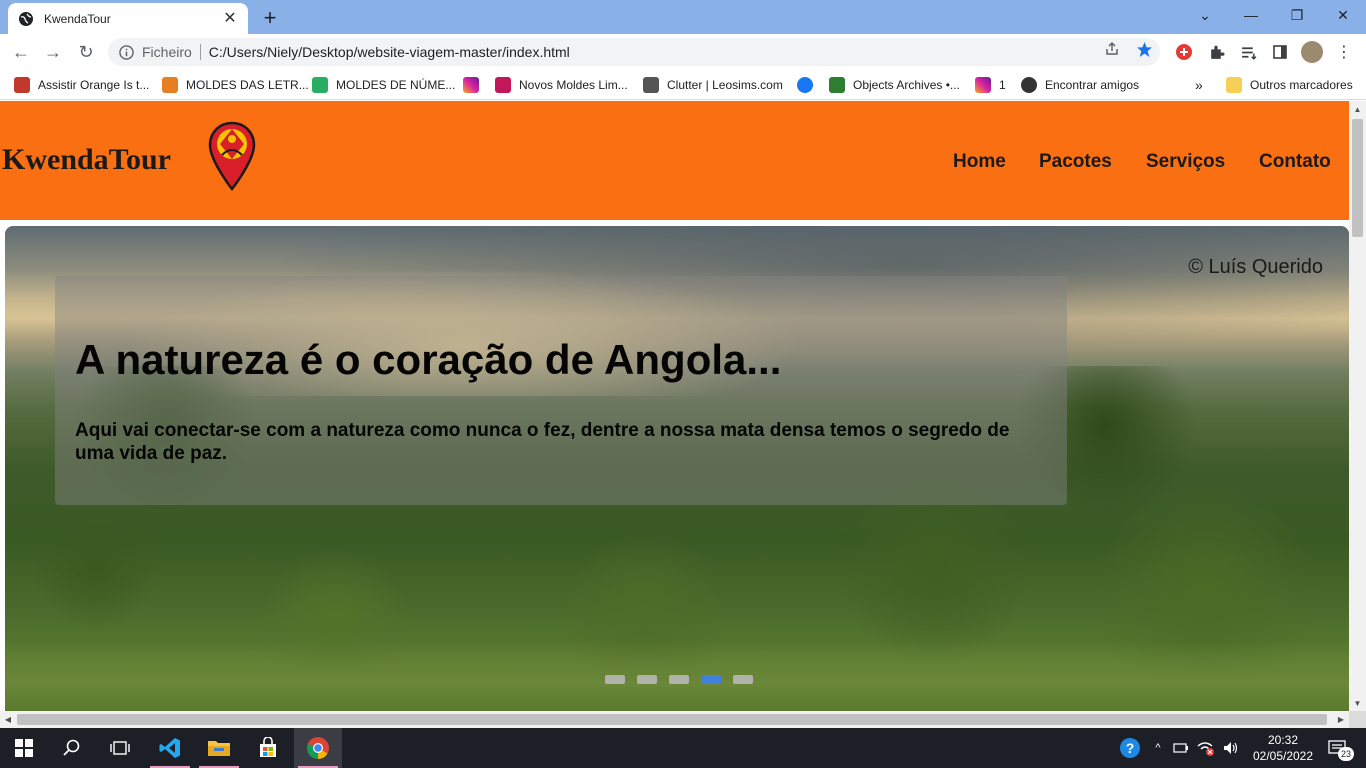 The width and height of the screenshot is (1366, 768). Describe the element at coordinates (1185, 162) in the screenshot. I see `nav-servicos: Serviços` at that location.